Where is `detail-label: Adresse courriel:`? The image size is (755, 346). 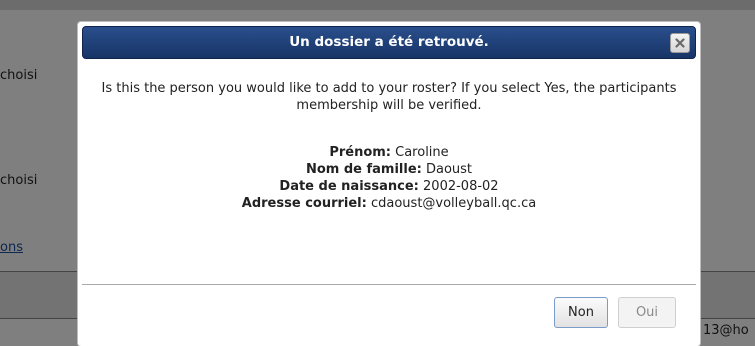 detail-label: Adresse courriel: is located at coordinates (304, 203).